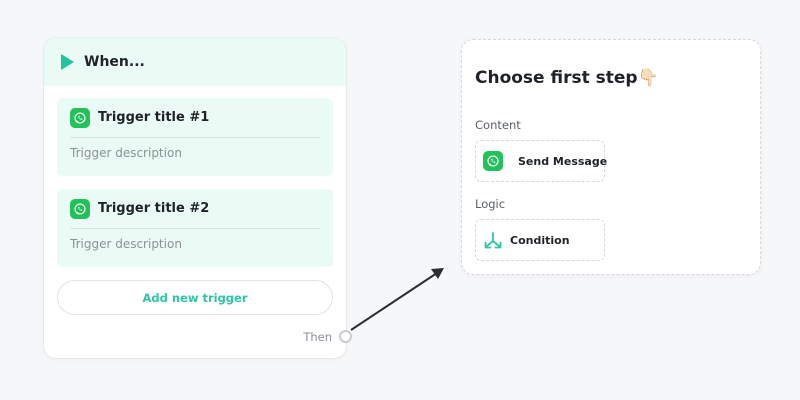  I want to click on play-icon, so click(67, 62).